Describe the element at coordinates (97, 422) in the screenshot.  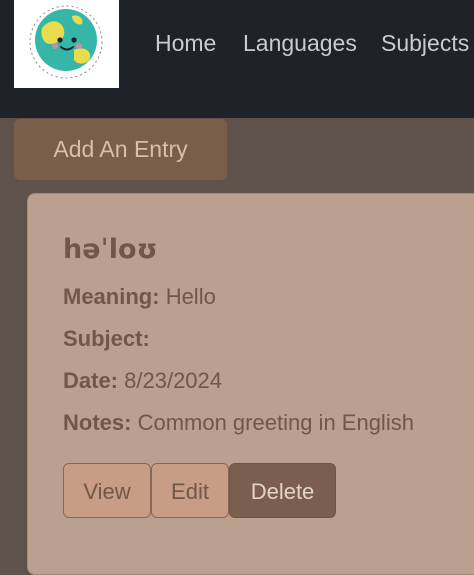
I see `notes-label: Notes:` at that location.